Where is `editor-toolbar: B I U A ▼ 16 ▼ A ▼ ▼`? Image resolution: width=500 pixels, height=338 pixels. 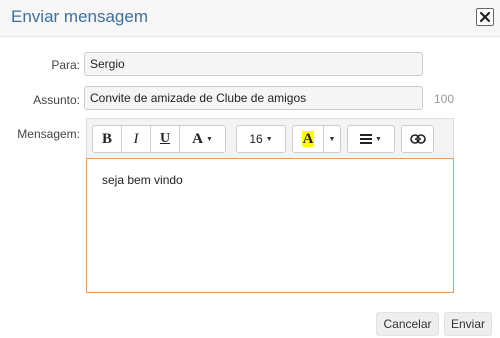 editor-toolbar: B I U A ▼ 16 ▼ A ▼ ▼ is located at coordinates (270, 138).